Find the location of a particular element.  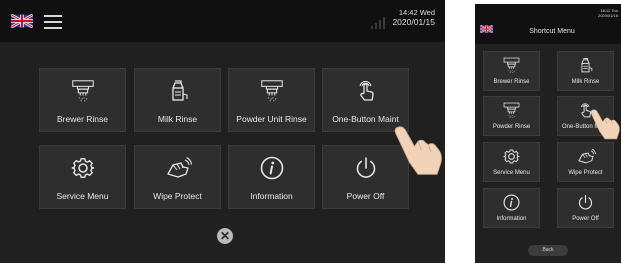

powder-rinse-button: Powder Rinse is located at coordinates (511, 116).